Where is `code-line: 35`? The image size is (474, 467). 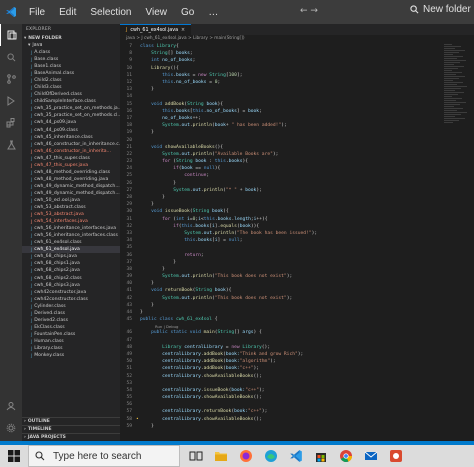
code-line: 35 is located at coordinates (297, 247).